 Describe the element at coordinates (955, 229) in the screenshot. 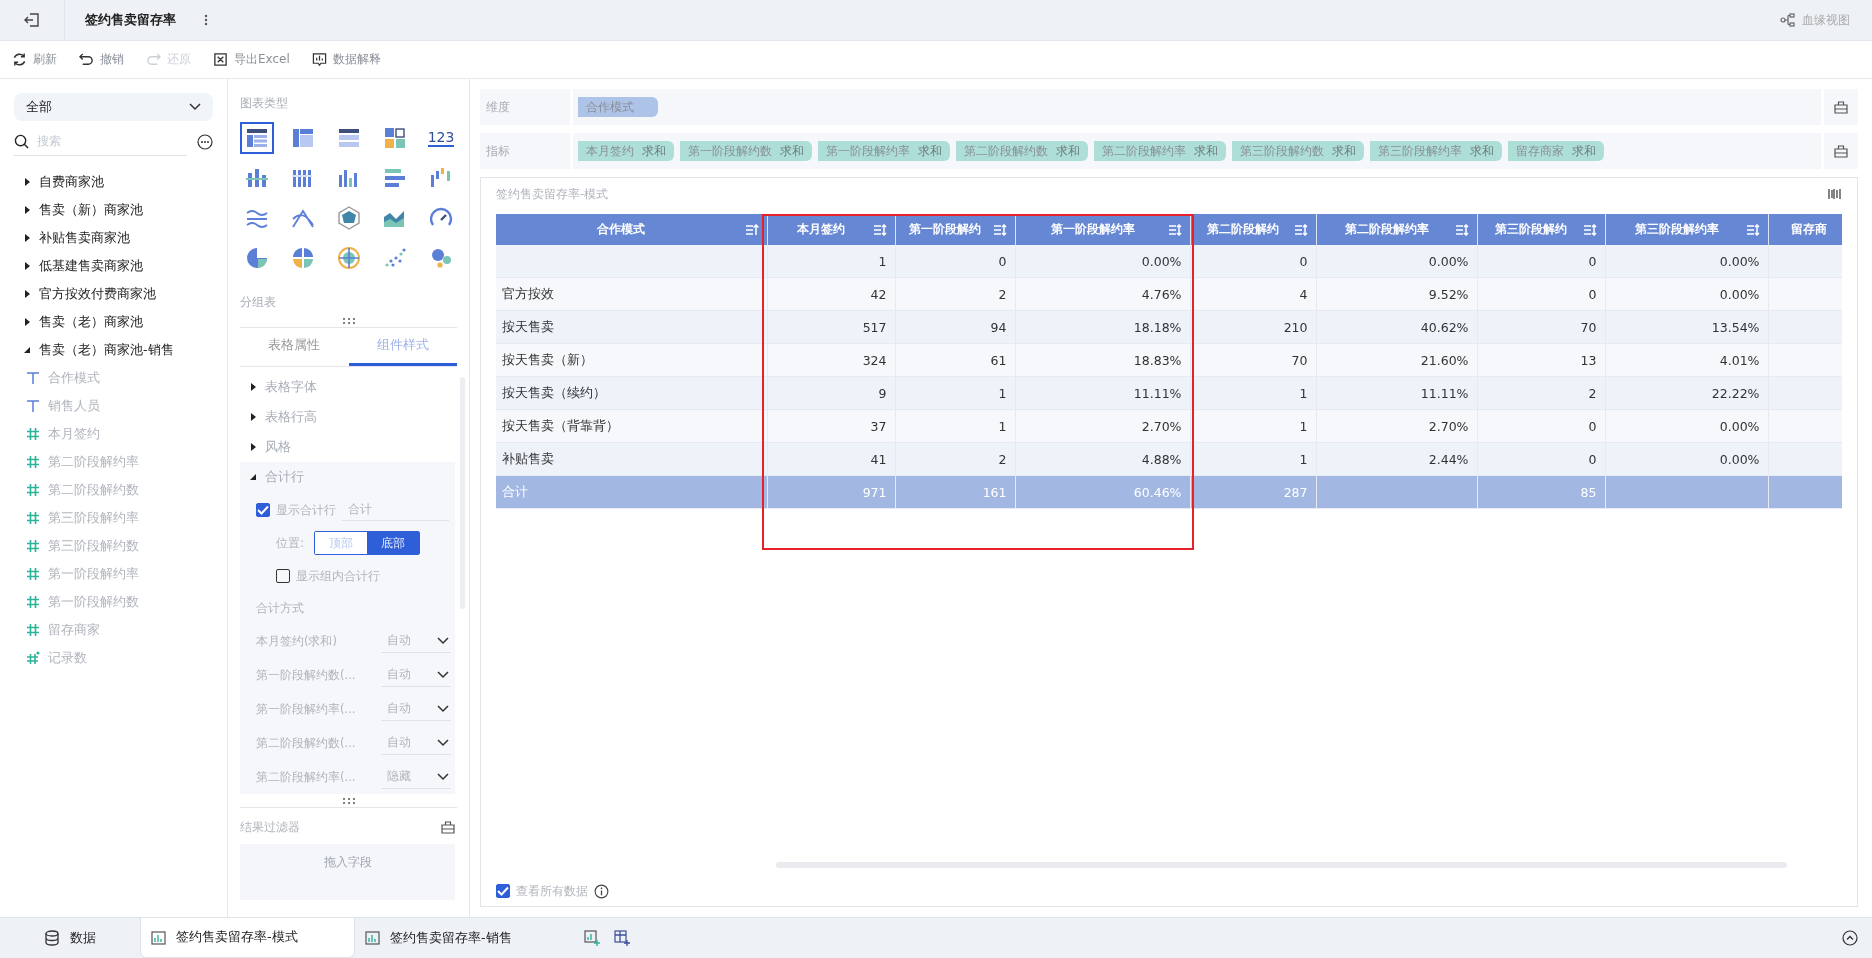

I see `column-header: 第一阶段解约` at that location.